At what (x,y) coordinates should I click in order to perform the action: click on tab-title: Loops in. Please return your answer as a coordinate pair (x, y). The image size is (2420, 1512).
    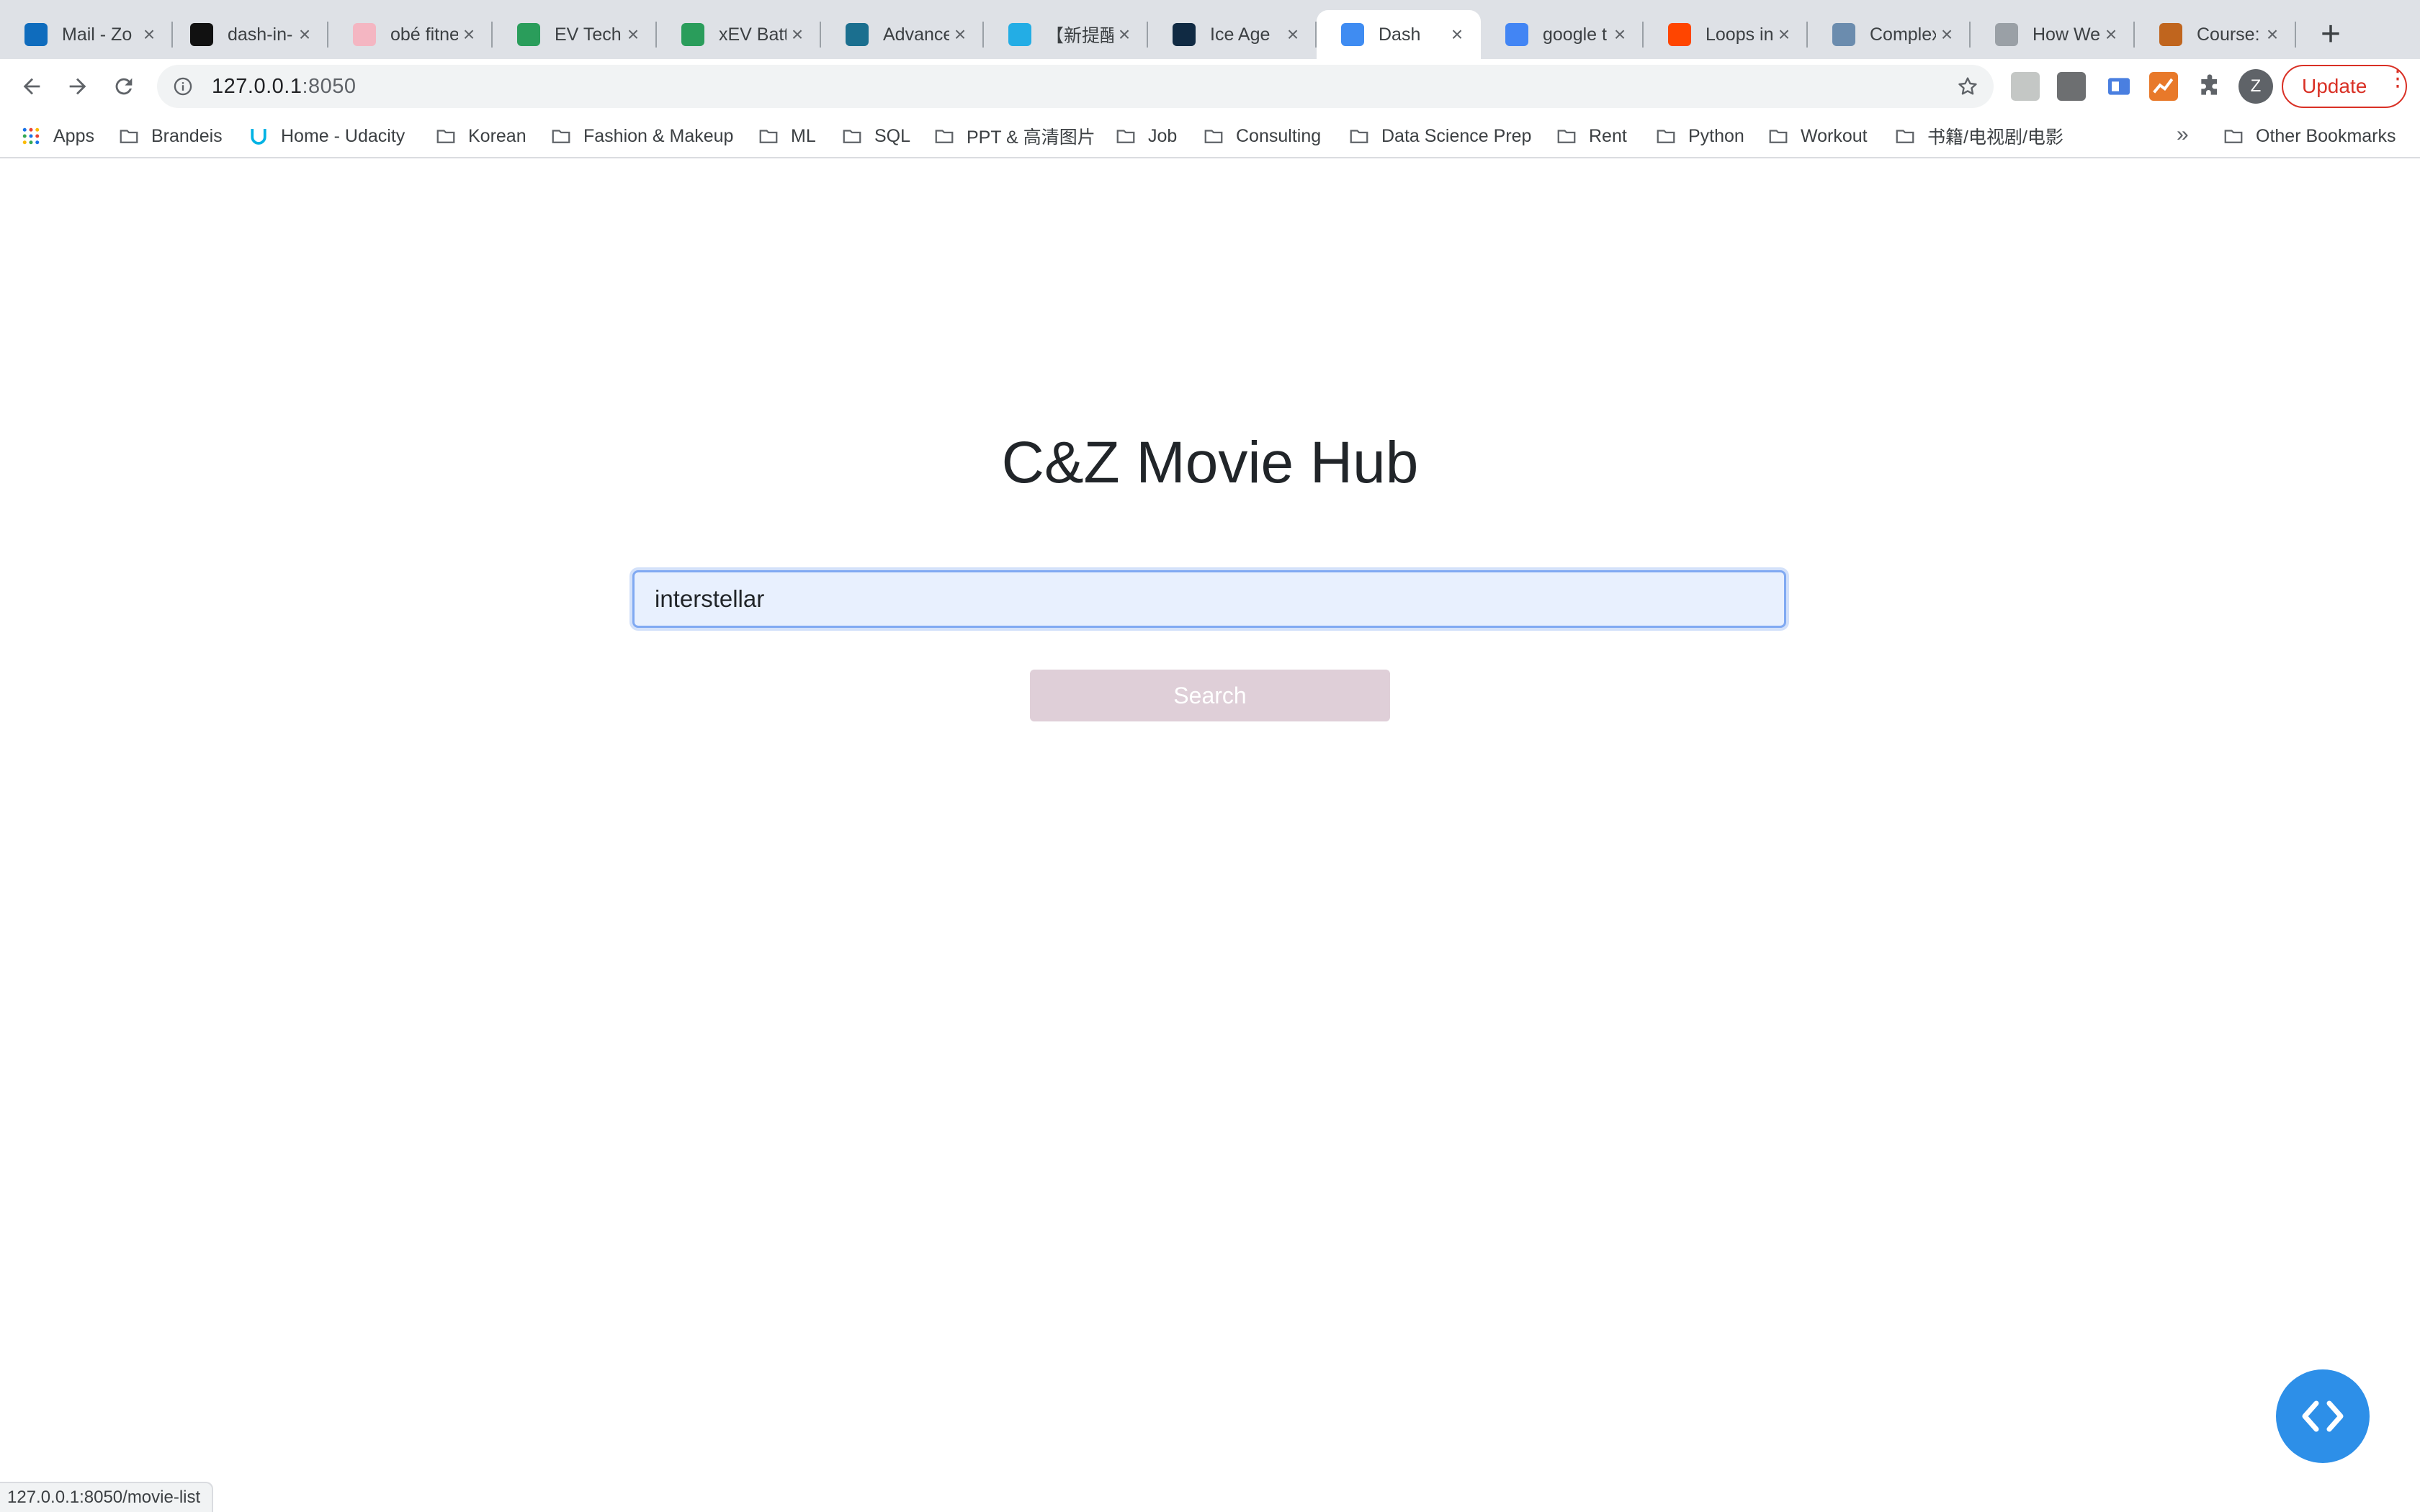
    Looking at the image, I should click on (1739, 34).